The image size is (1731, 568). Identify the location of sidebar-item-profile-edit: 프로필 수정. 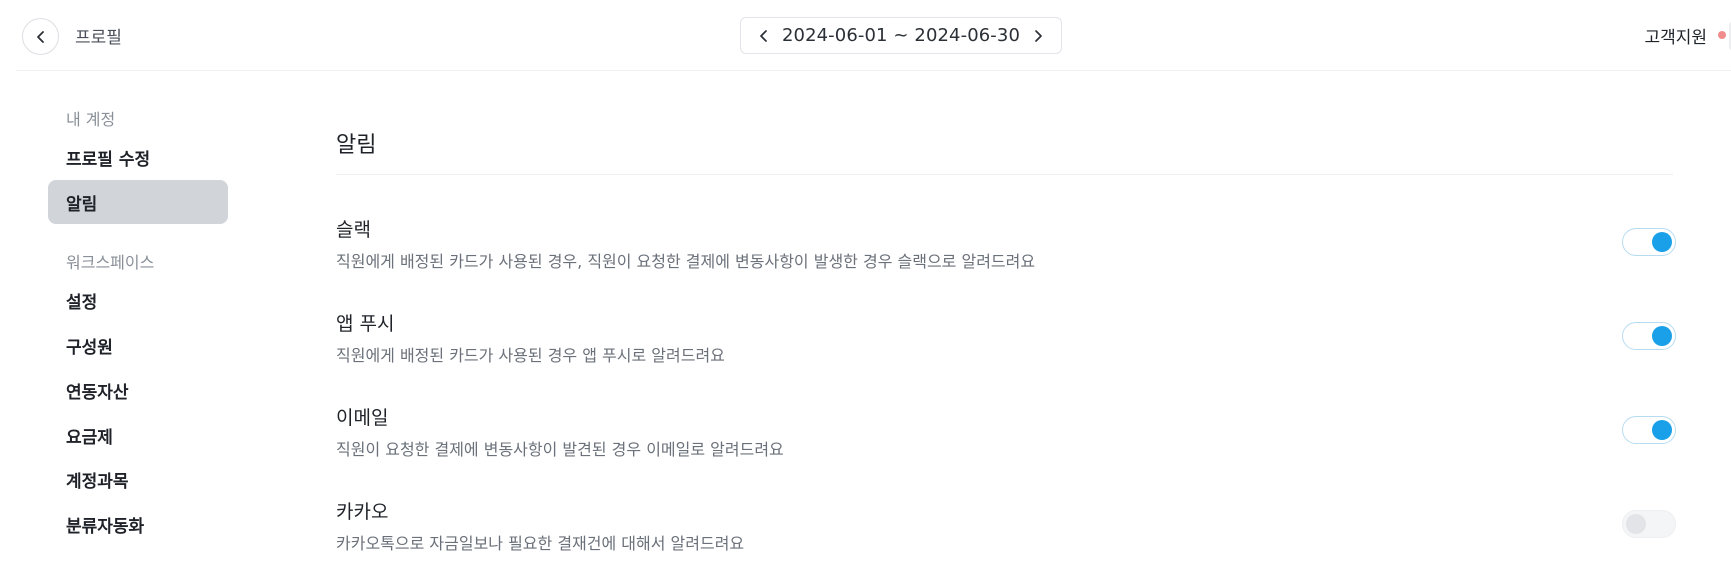
(138, 157).